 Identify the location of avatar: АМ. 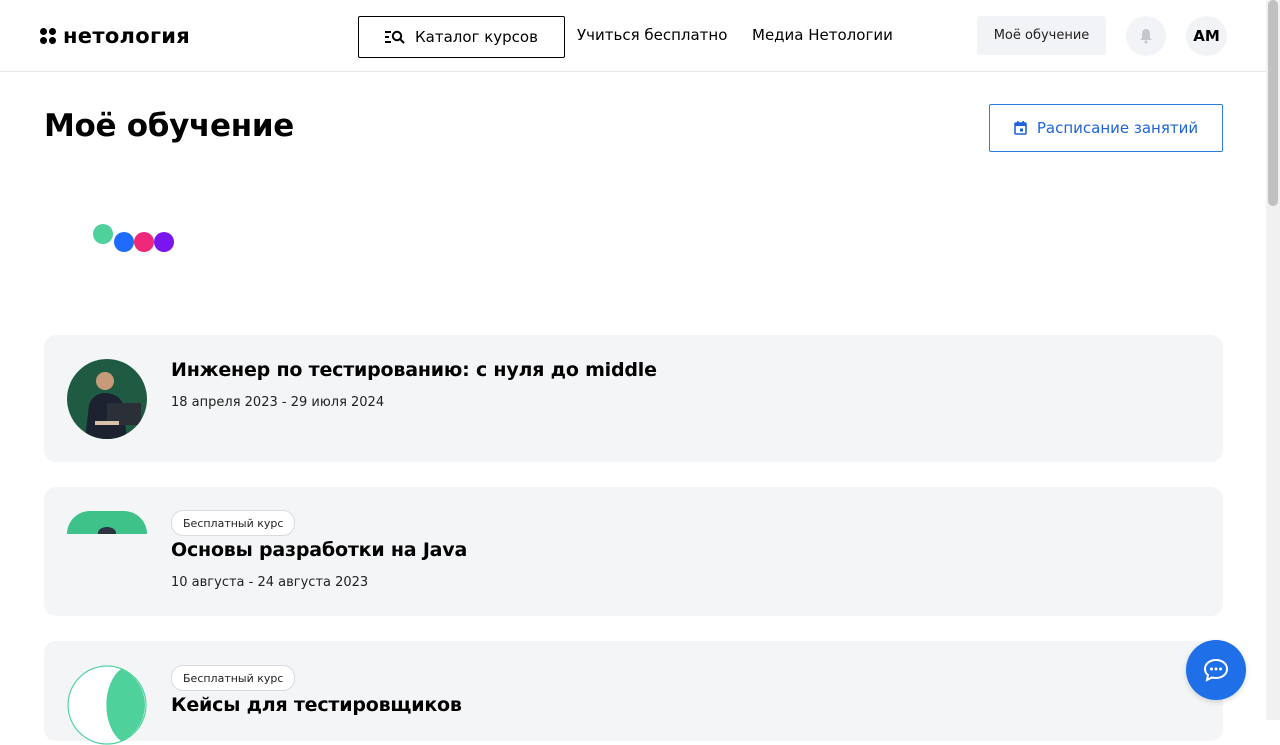
(1206, 36).